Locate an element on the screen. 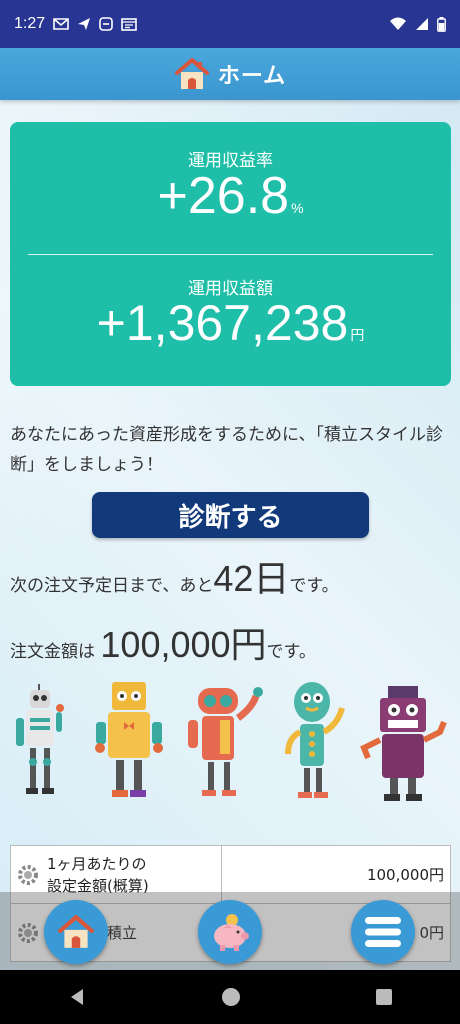  hamburger-menu-icon is located at coordinates (383, 932).